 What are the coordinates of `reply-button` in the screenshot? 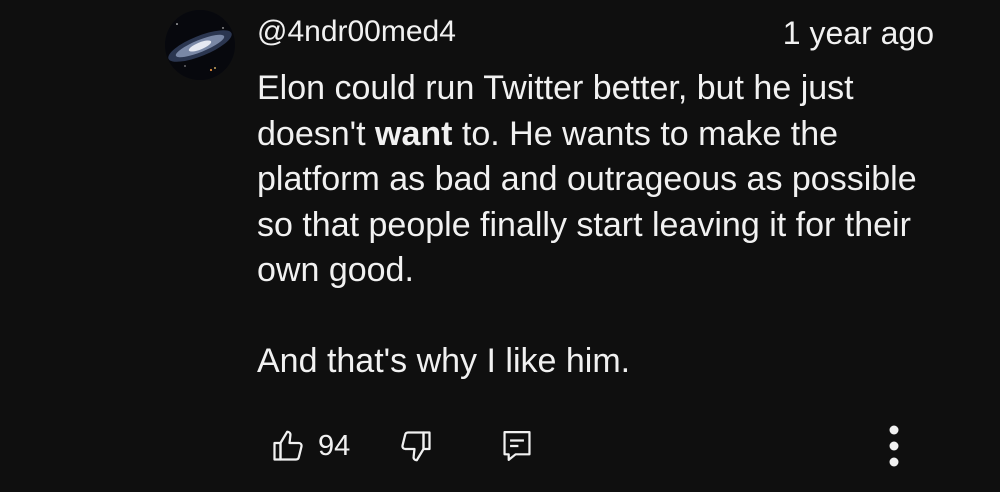 It's located at (517, 446).